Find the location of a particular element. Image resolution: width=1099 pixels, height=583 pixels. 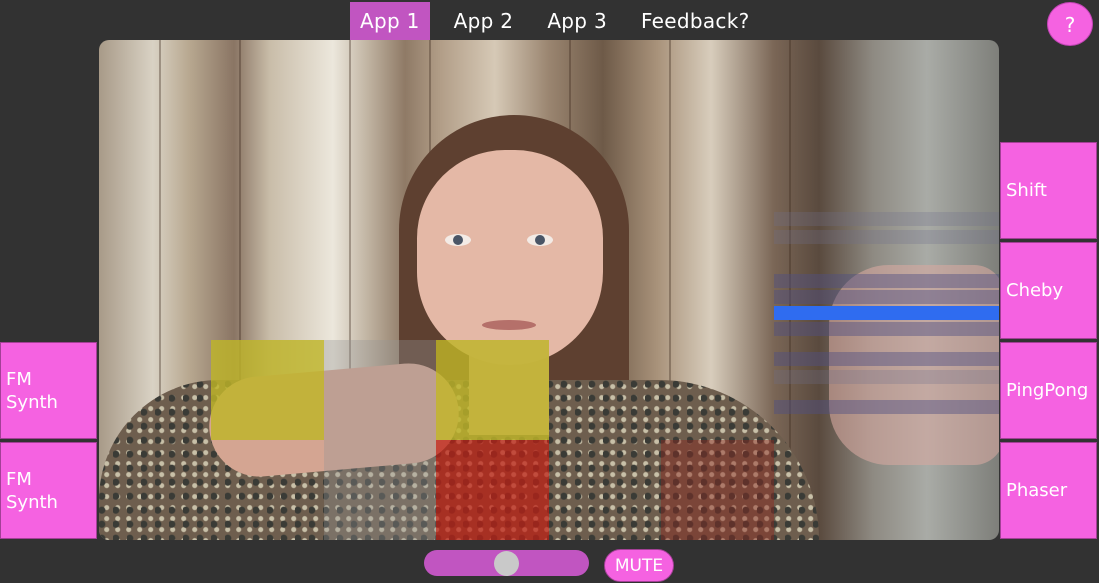

mouth is located at coordinates (509, 325).